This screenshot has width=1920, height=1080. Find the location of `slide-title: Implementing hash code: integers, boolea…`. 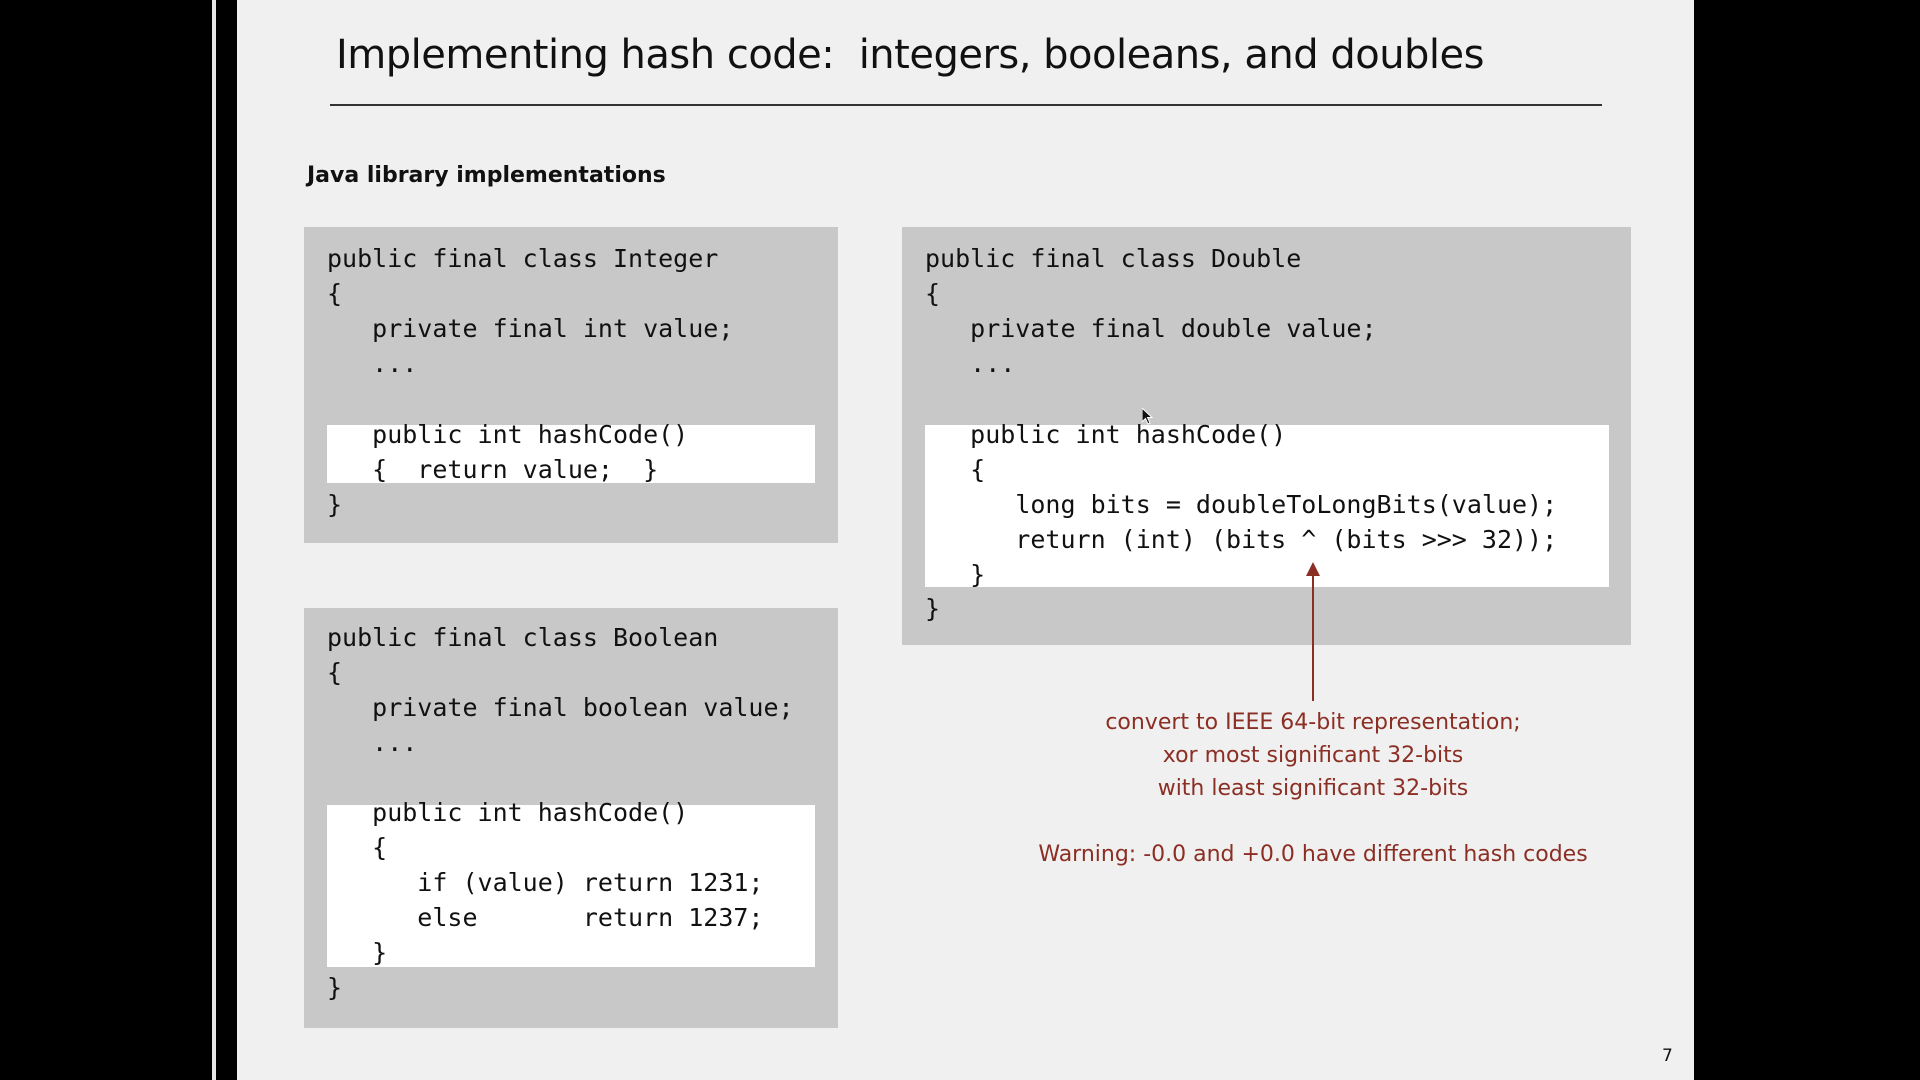

slide-title: Implementing hash code: integers, boolea… is located at coordinates (910, 55).